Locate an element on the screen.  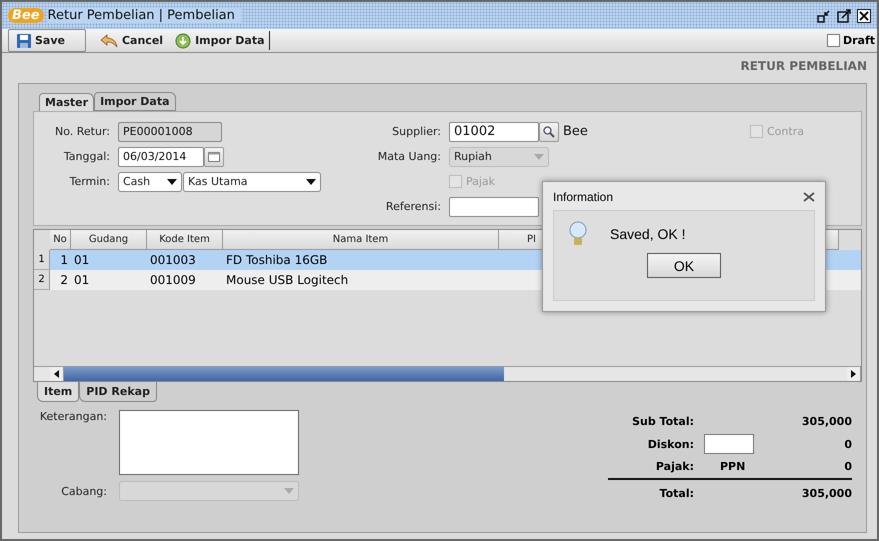
table-cell-text: 001009 is located at coordinates (173, 280).